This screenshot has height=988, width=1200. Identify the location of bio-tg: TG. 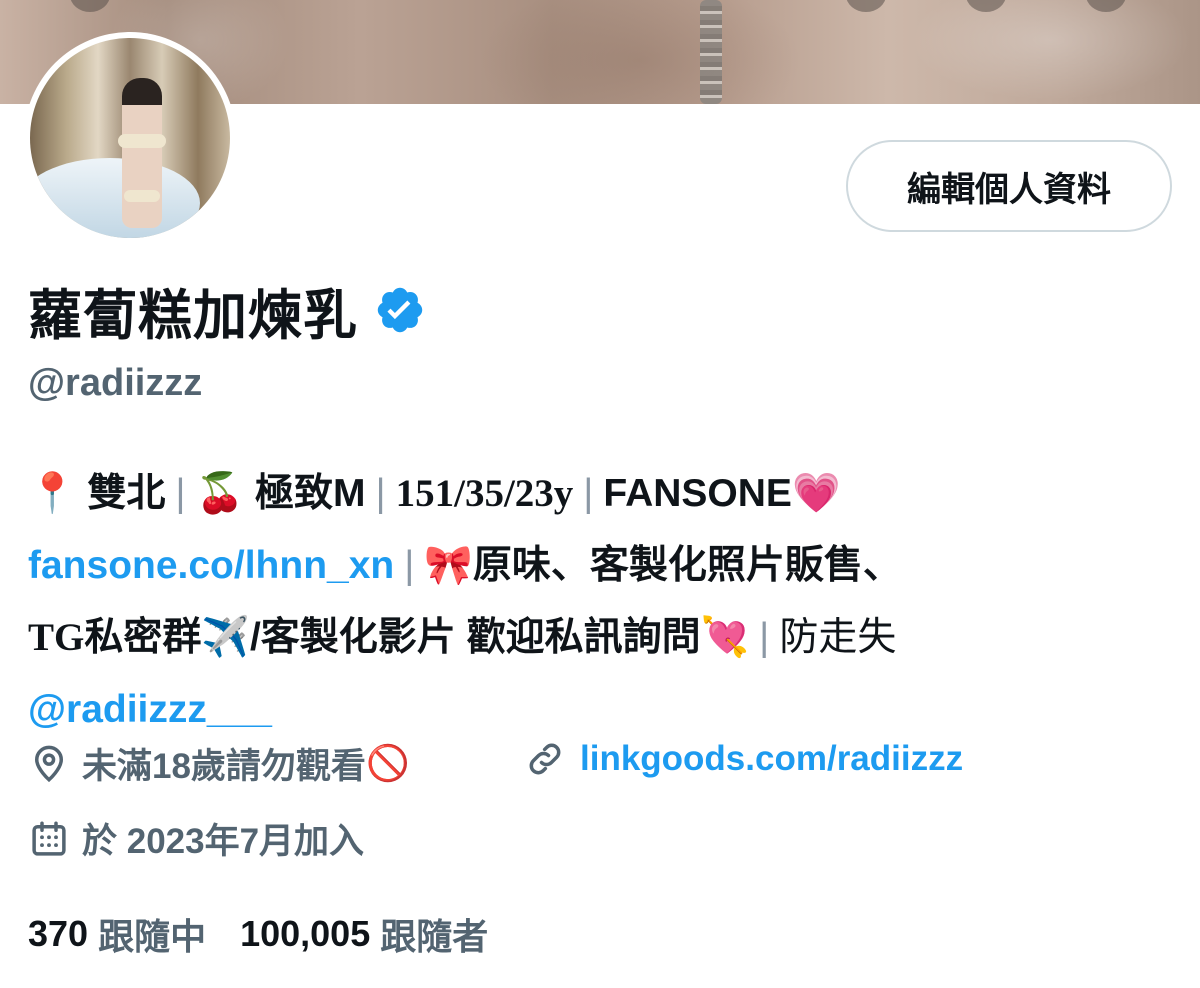
(56, 637).